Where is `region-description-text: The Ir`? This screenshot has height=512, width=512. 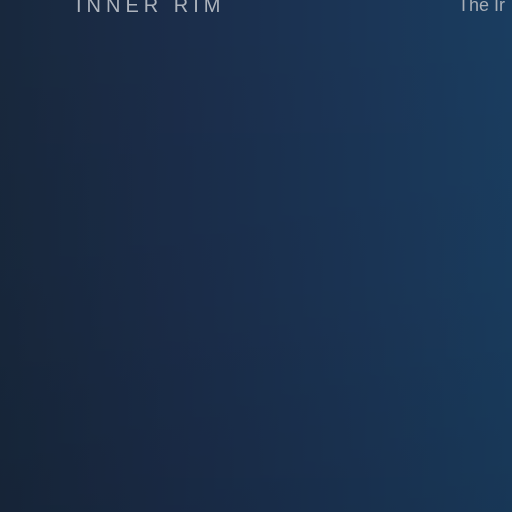 region-description-text: The Ir is located at coordinates (482, 7).